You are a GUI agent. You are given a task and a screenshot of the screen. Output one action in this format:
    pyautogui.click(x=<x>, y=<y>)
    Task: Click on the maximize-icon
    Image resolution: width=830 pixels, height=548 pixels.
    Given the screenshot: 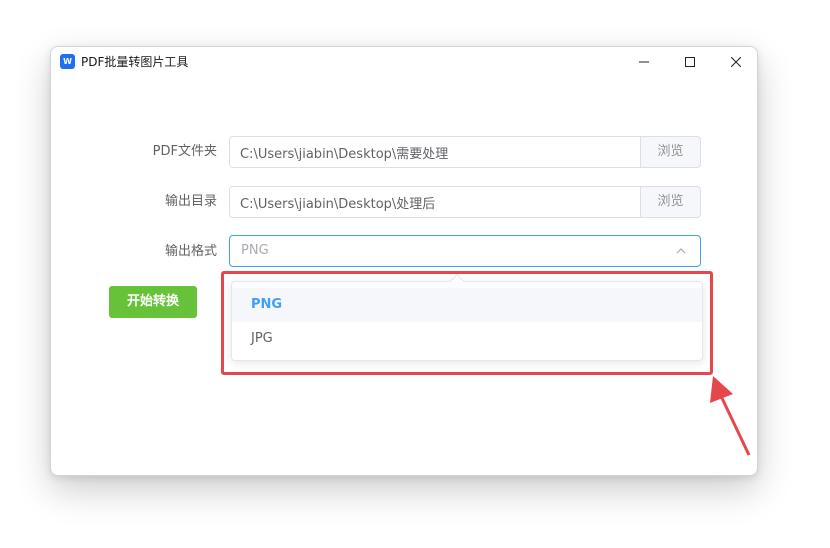 What is the action you would take?
    pyautogui.click(x=690, y=62)
    